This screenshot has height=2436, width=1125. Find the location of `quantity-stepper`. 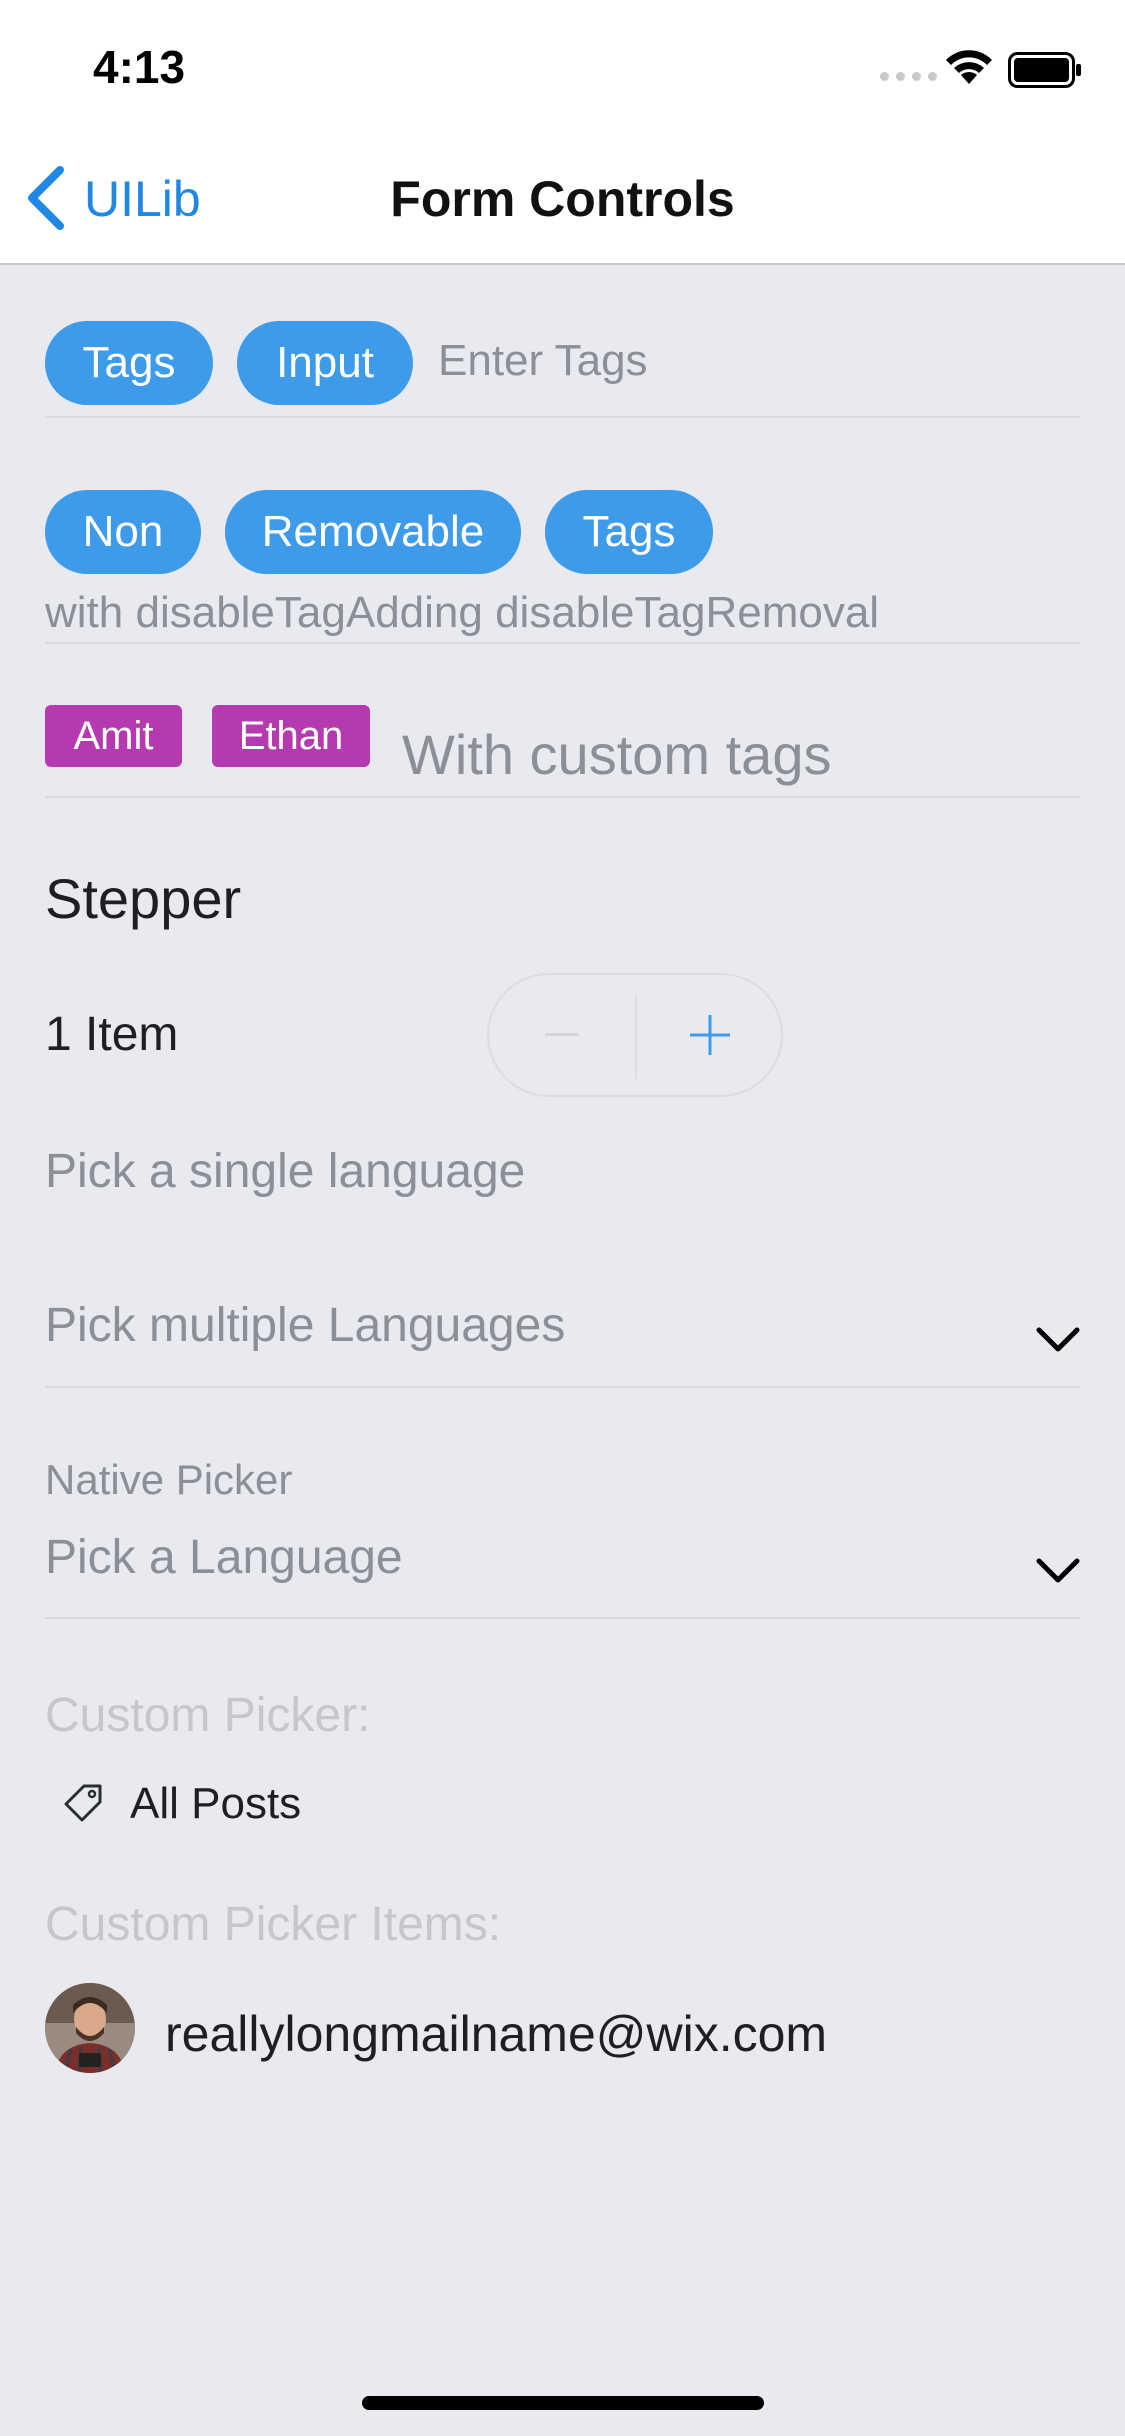

quantity-stepper is located at coordinates (635, 1035).